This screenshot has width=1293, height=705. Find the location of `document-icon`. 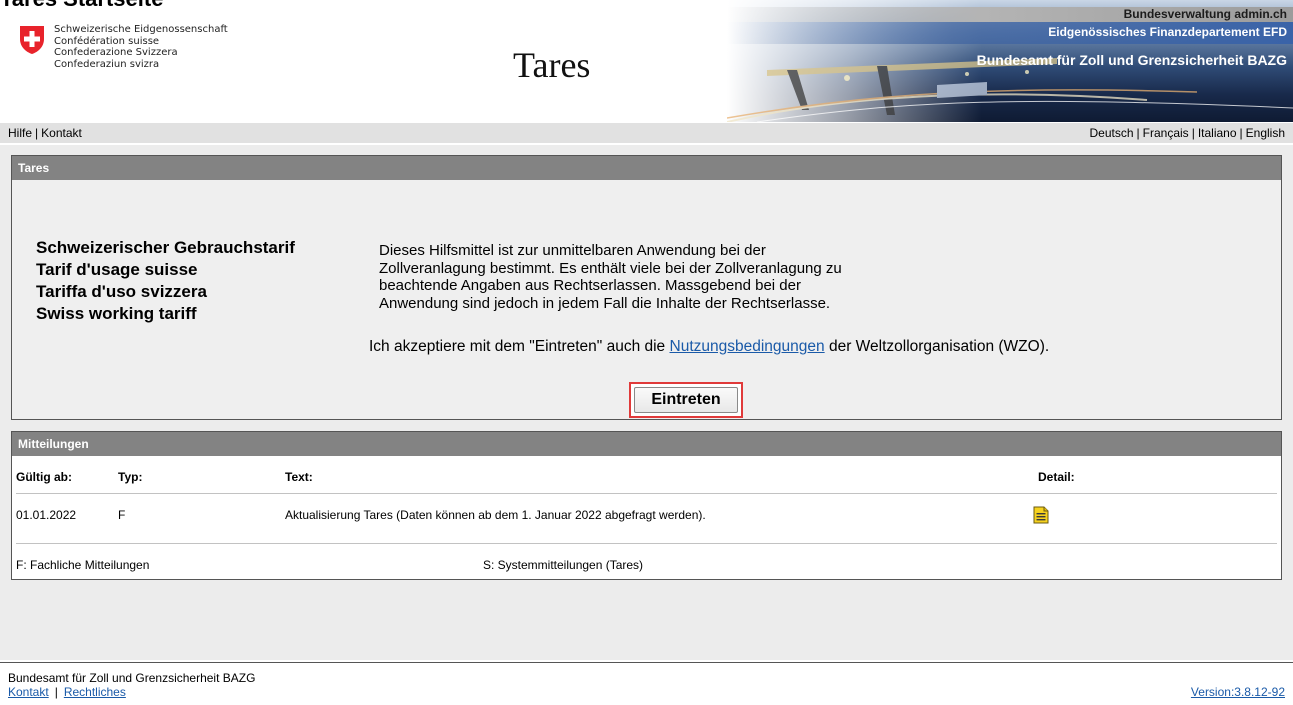

document-icon is located at coordinates (1041, 515).